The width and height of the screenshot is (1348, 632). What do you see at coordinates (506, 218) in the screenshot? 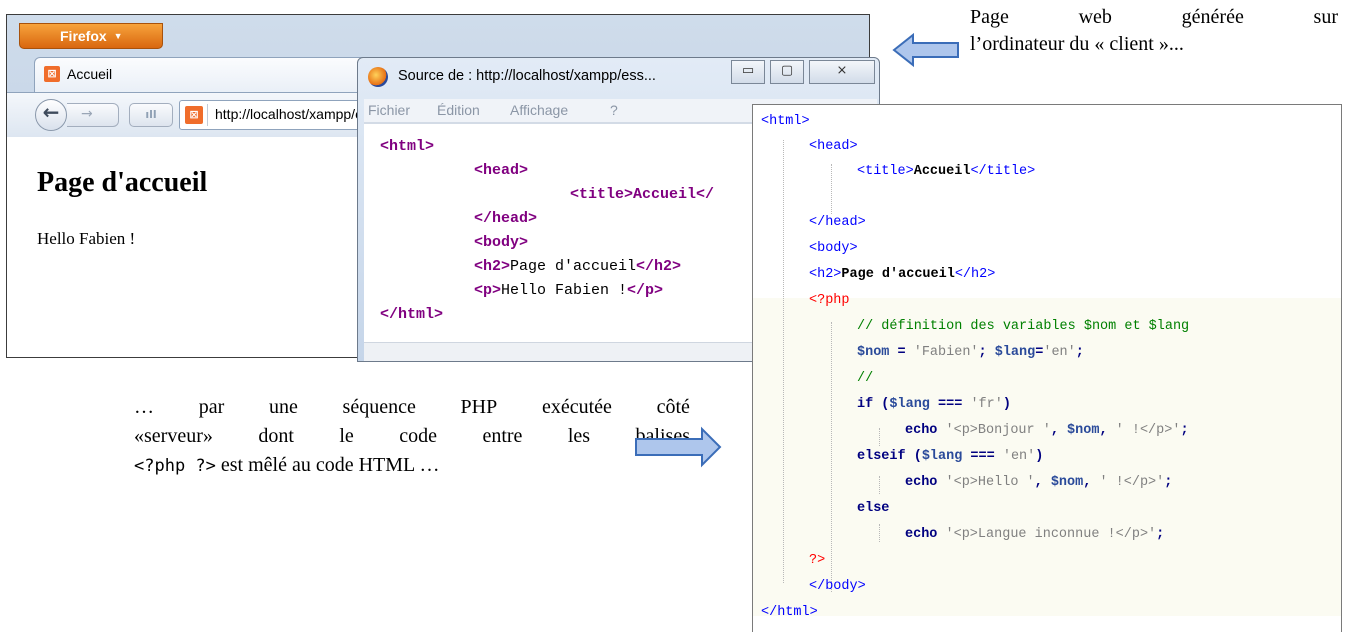
I see `source-line: </head>` at bounding box center [506, 218].